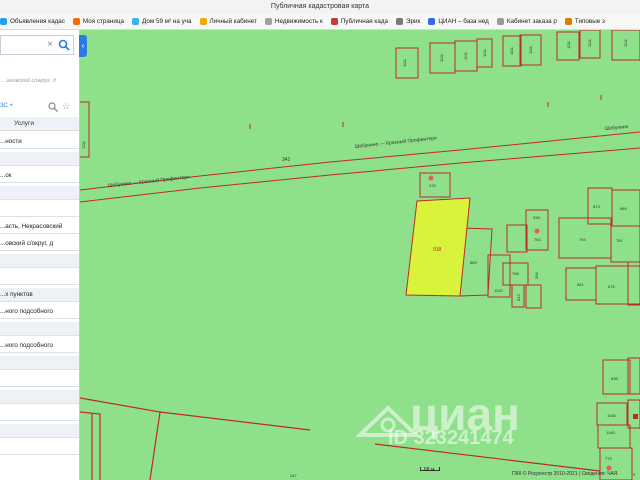 The image size is (640, 480). What do you see at coordinates (293, 21) in the screenshot?
I see `bookmark-item: Недвижимость к` at bounding box center [293, 21].